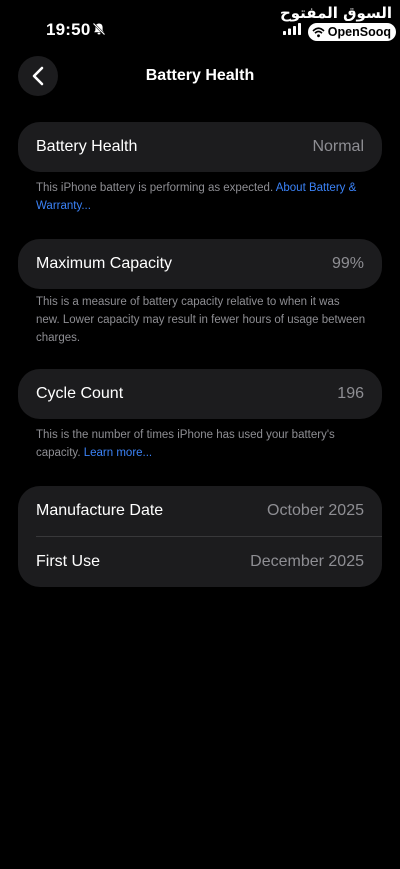  What do you see at coordinates (307, 561) in the screenshot?
I see `first-use-value: December 2025` at bounding box center [307, 561].